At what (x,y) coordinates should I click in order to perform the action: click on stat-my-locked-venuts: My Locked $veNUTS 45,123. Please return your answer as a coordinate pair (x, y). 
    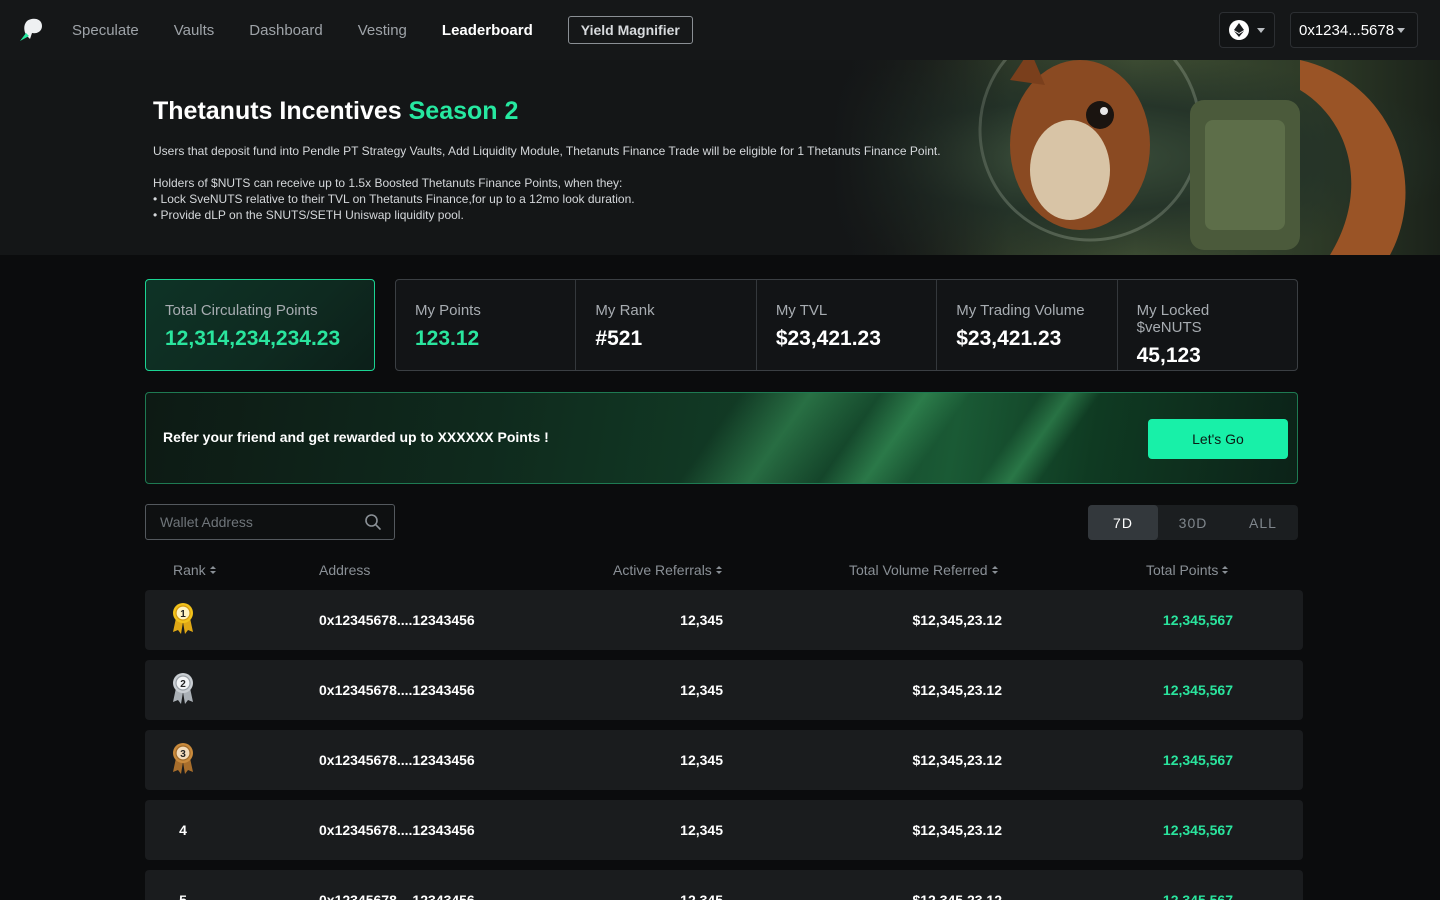
    Looking at the image, I should click on (1207, 325).